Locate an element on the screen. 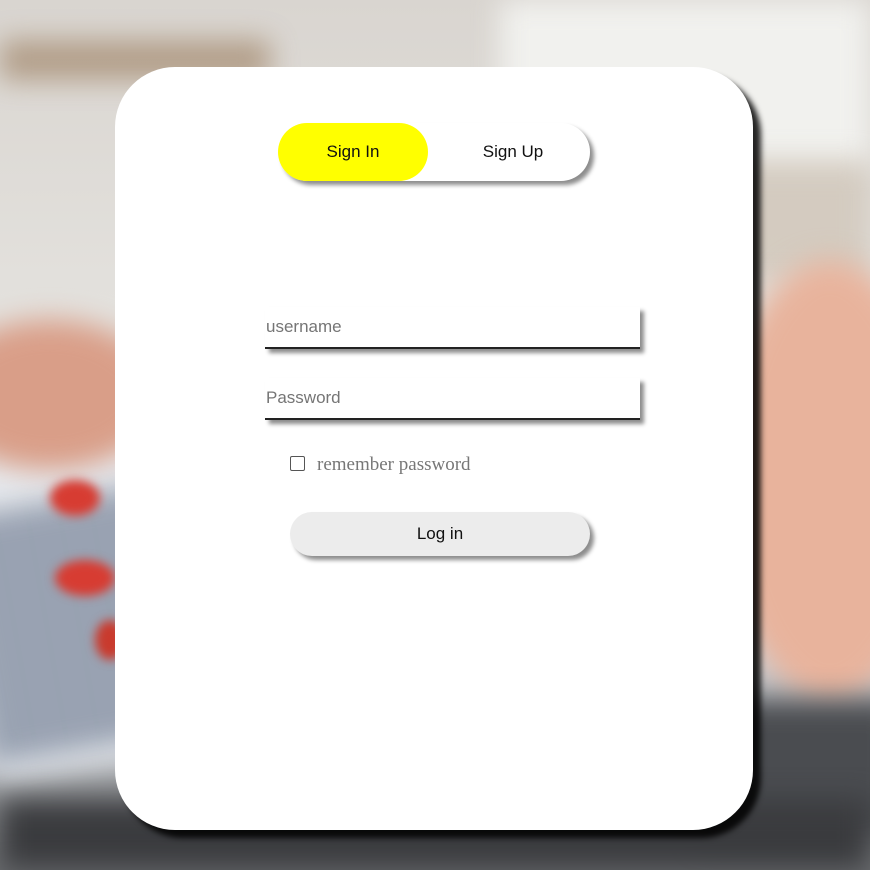 The image size is (870, 870). login-button: Log in is located at coordinates (440, 534).